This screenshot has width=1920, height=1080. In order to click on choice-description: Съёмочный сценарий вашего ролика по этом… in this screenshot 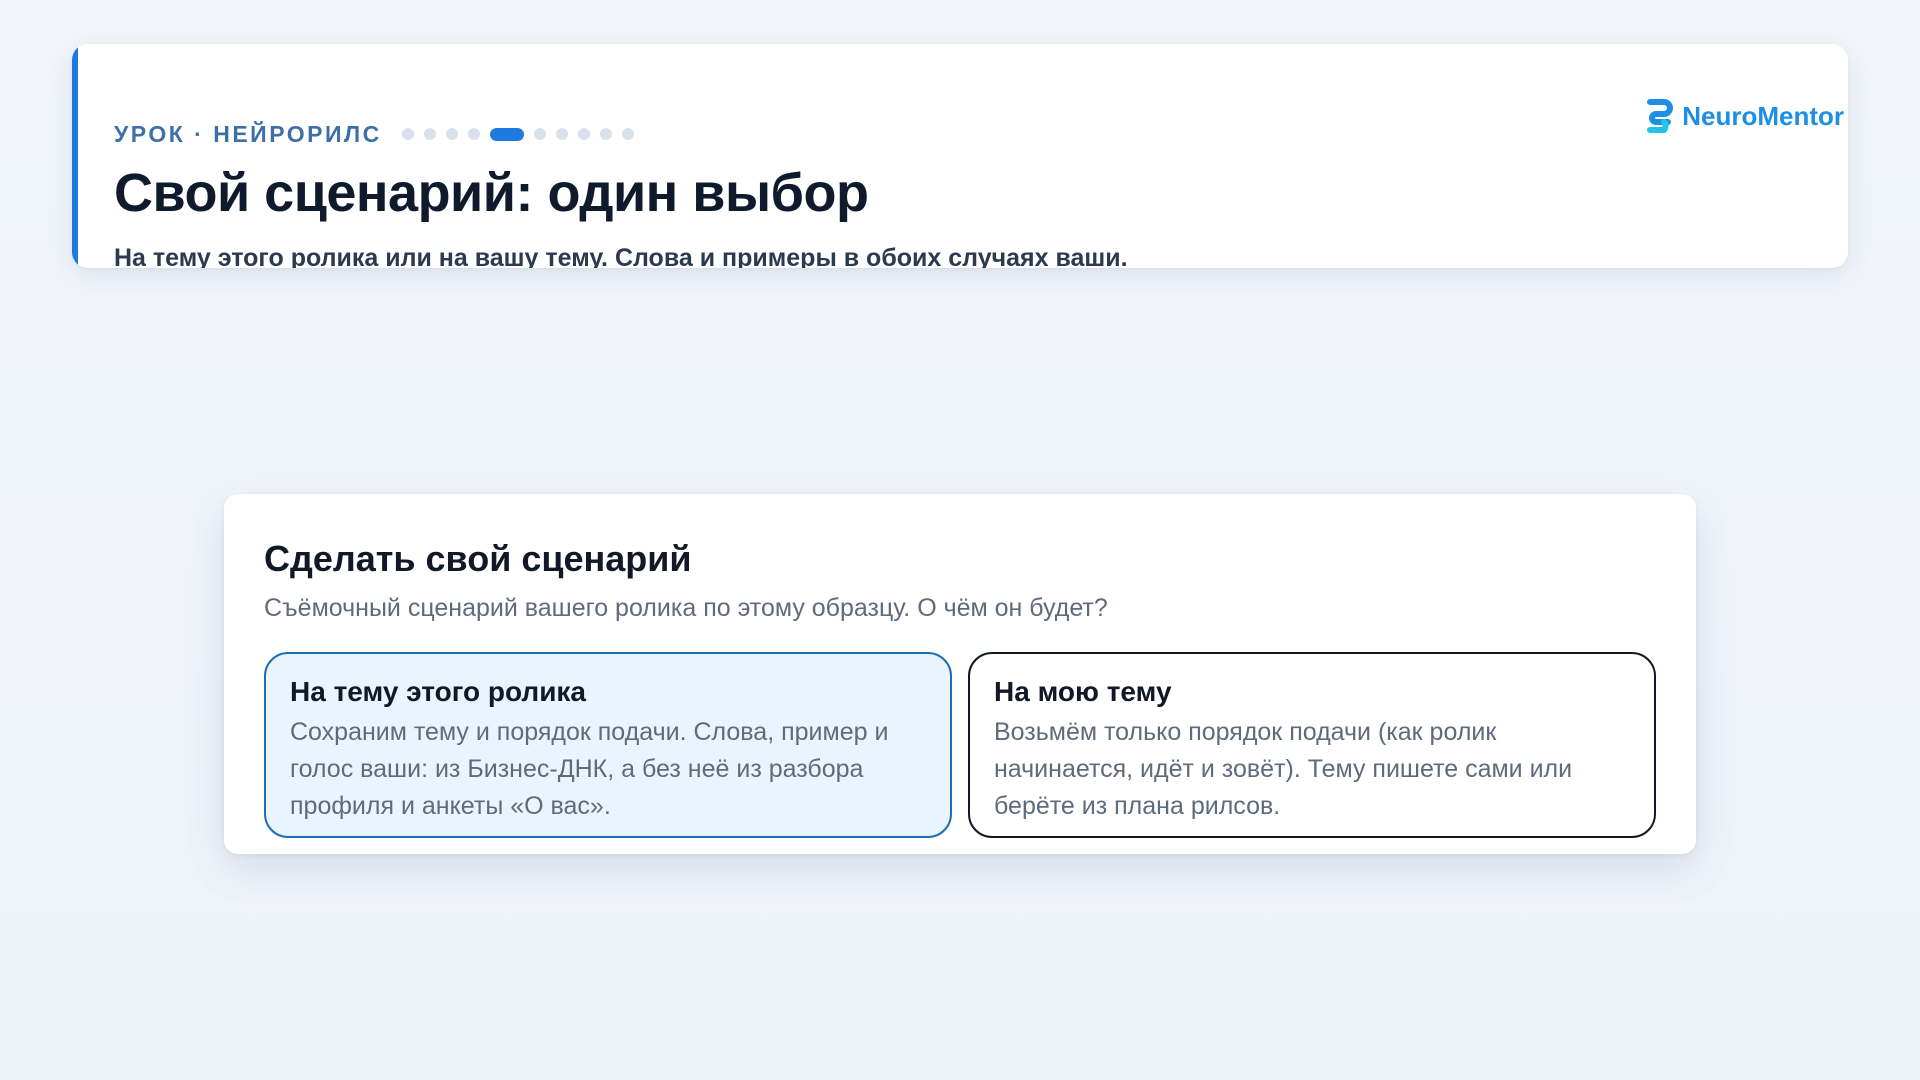, I will do `click(686, 608)`.